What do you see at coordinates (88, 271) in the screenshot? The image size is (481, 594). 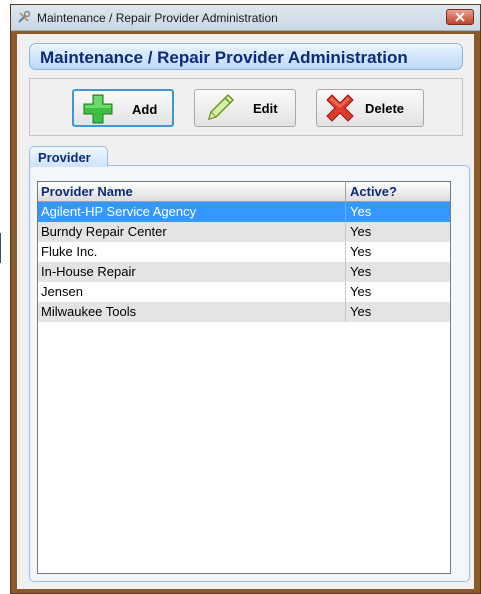 I see `cell-provider-name: In-House Repair` at bounding box center [88, 271].